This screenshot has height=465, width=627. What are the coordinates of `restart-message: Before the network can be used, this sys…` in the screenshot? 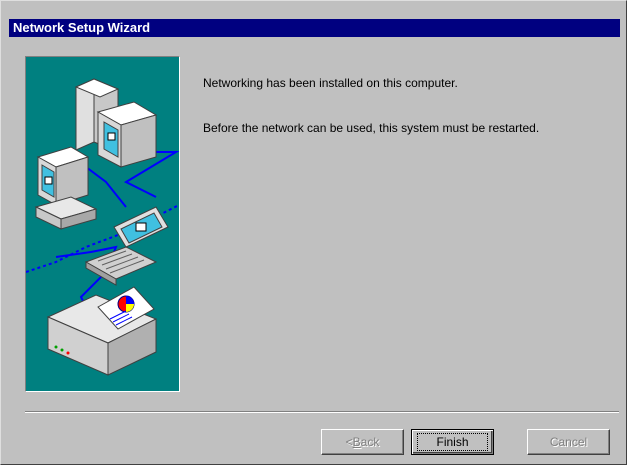 It's located at (371, 128).